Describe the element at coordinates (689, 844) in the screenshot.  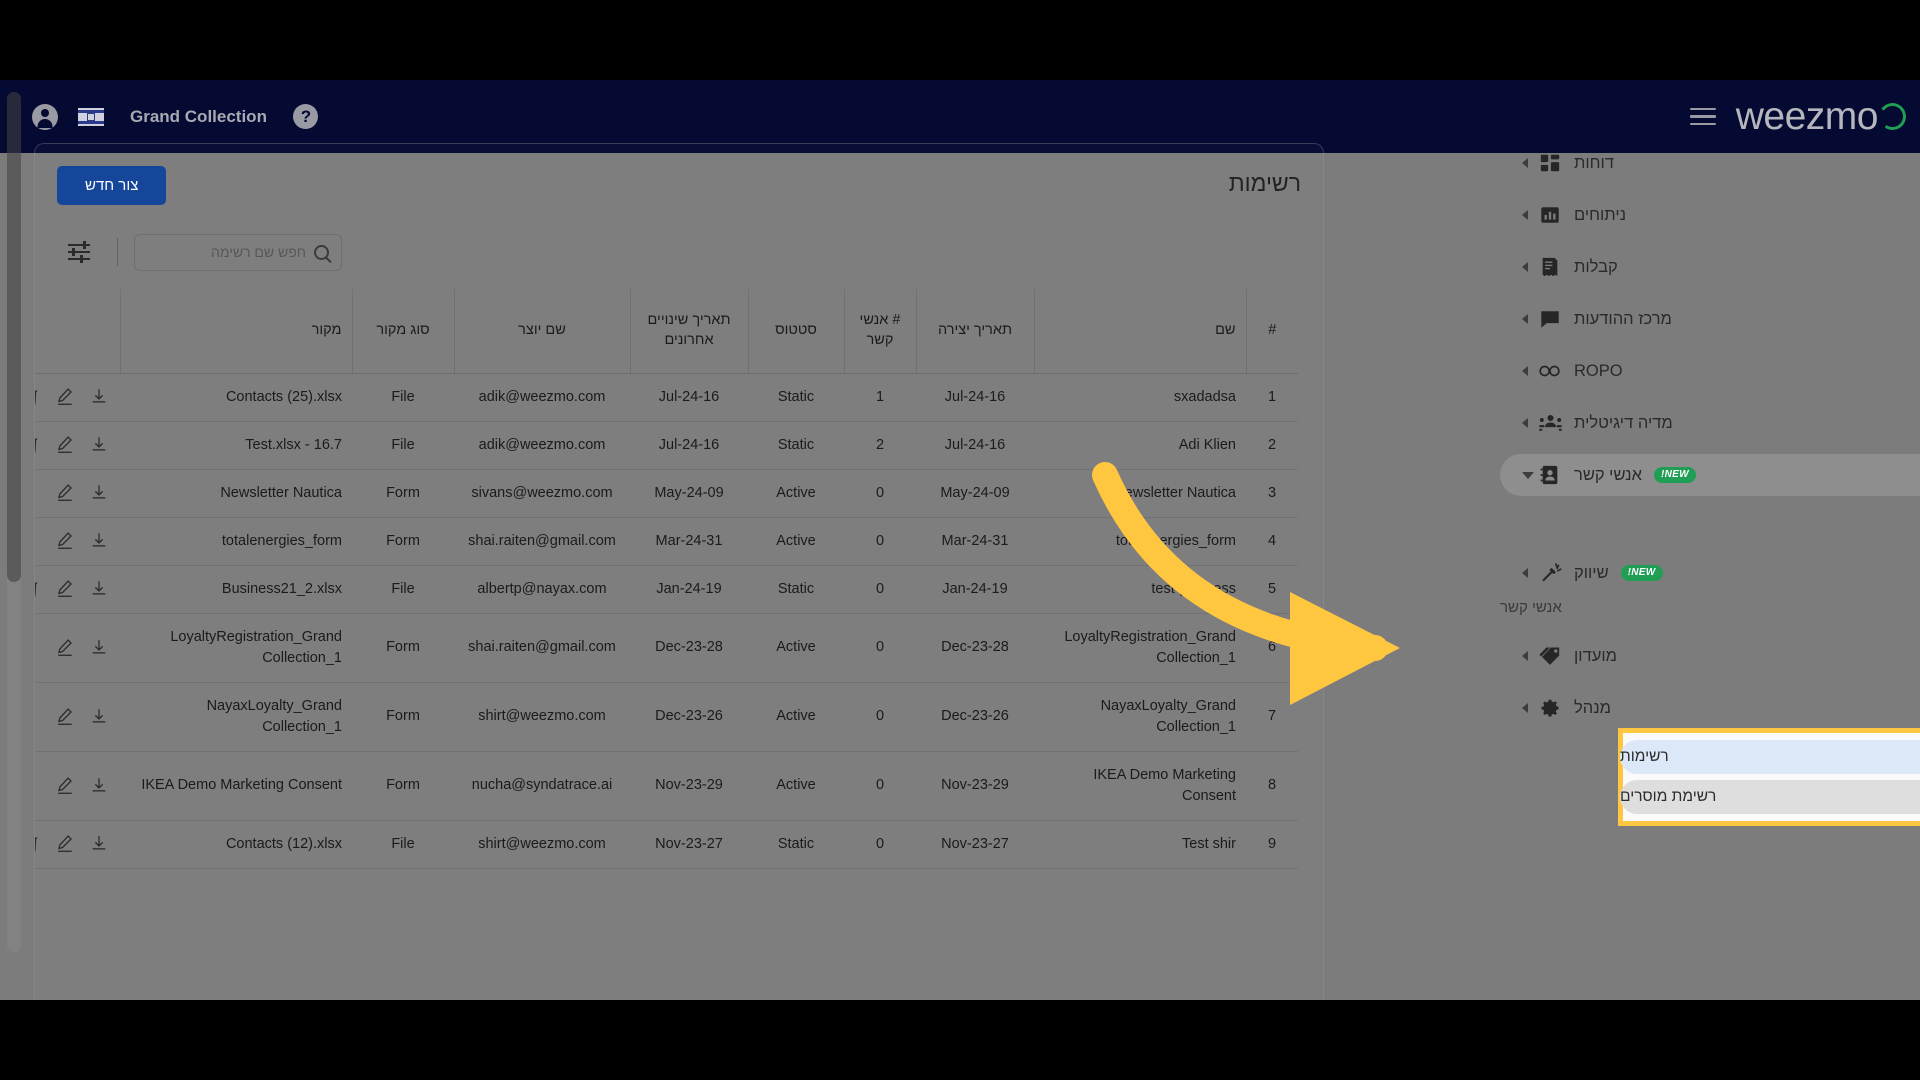
I see `cell-modified: Nov-23-27` at that location.